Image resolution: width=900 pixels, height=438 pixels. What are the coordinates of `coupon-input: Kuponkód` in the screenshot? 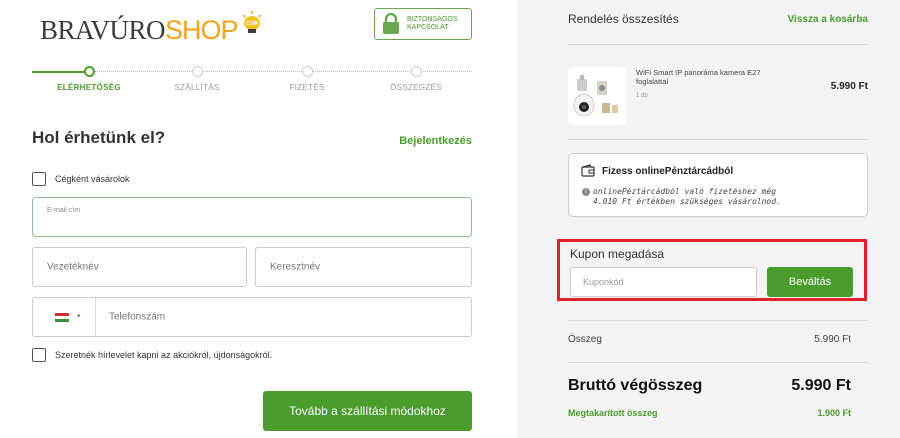 It's located at (663, 282).